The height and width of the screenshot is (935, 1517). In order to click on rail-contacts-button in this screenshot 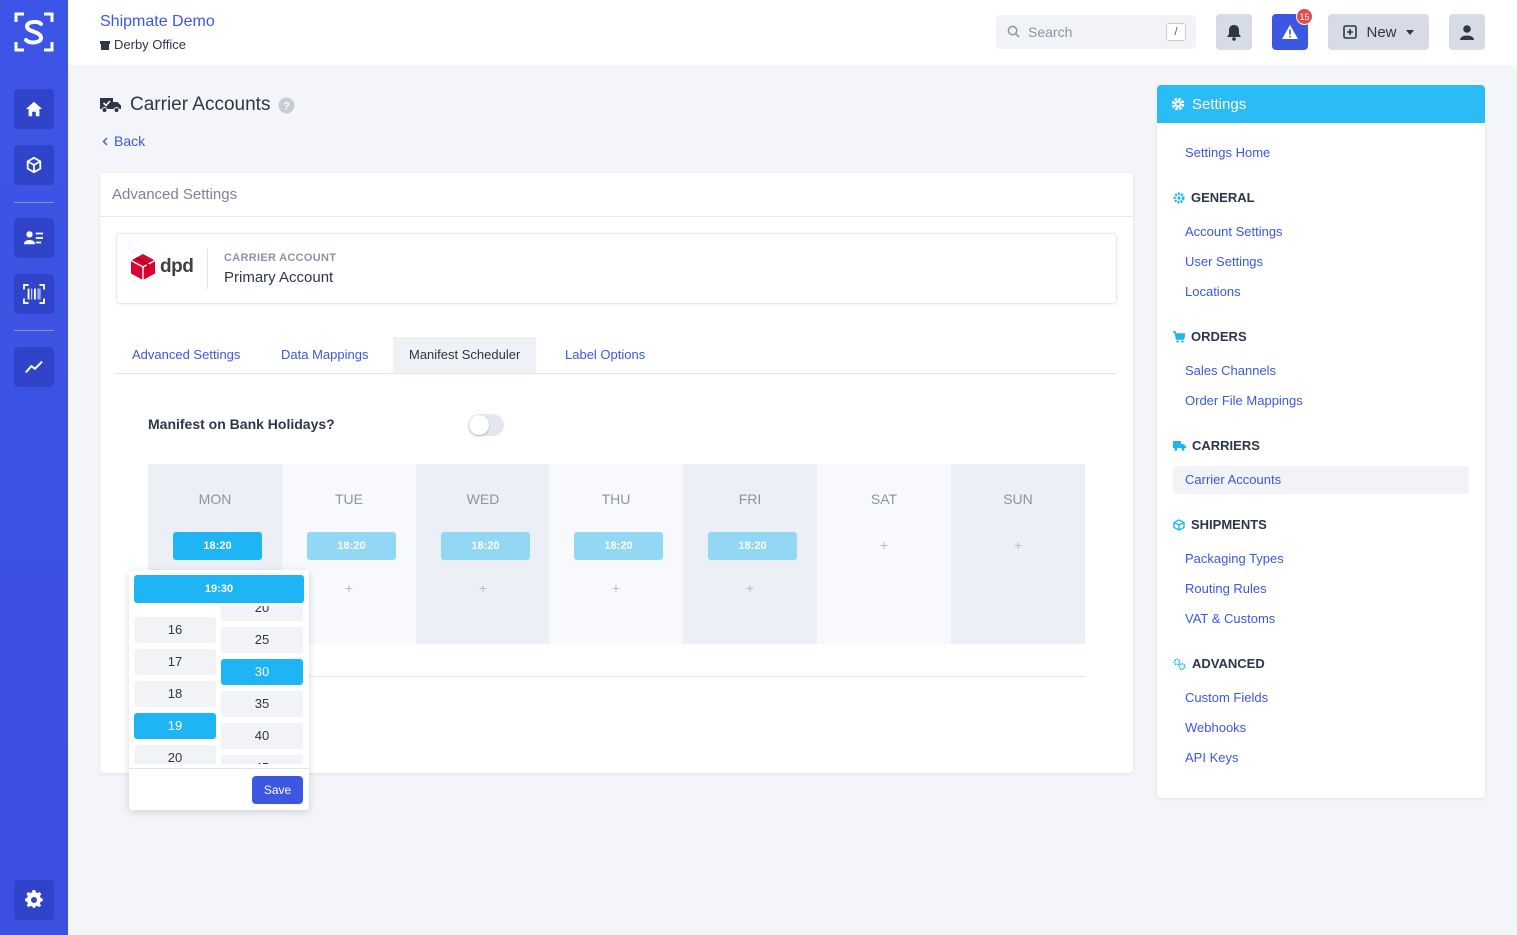, I will do `click(34, 238)`.